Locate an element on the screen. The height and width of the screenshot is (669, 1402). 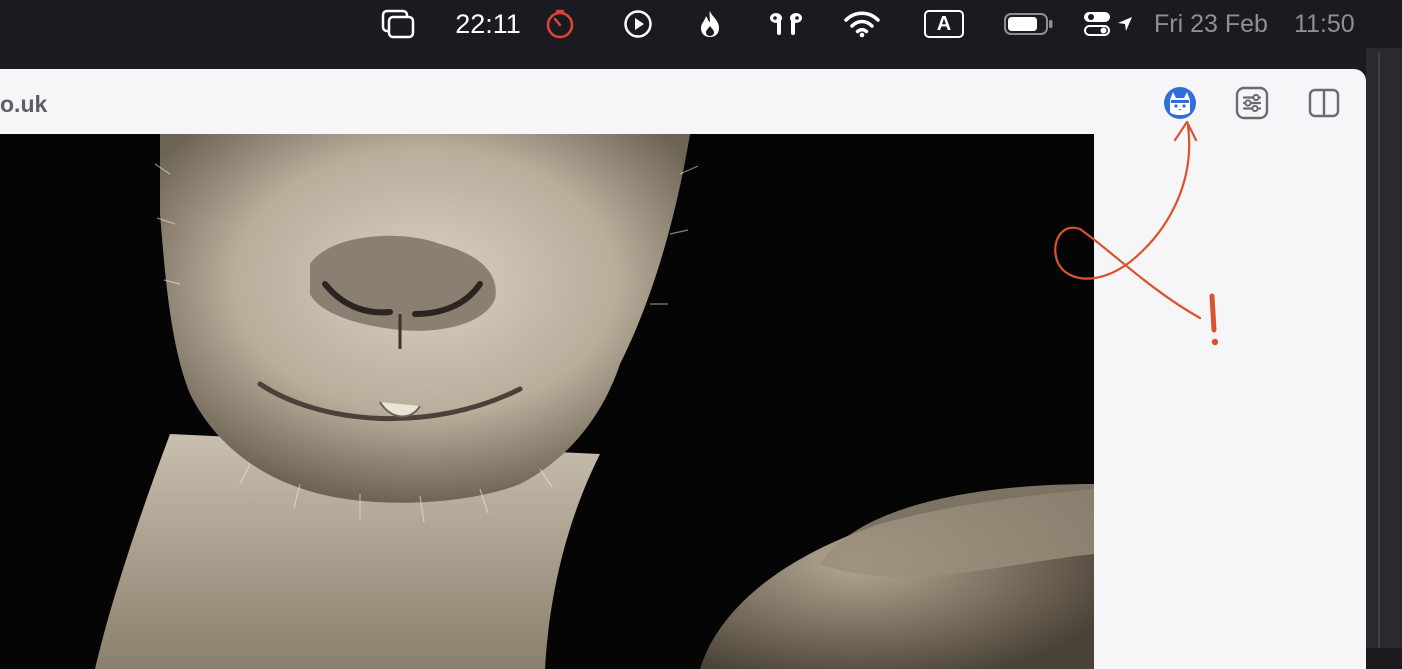
desktop-background is located at coordinates (1384, 348).